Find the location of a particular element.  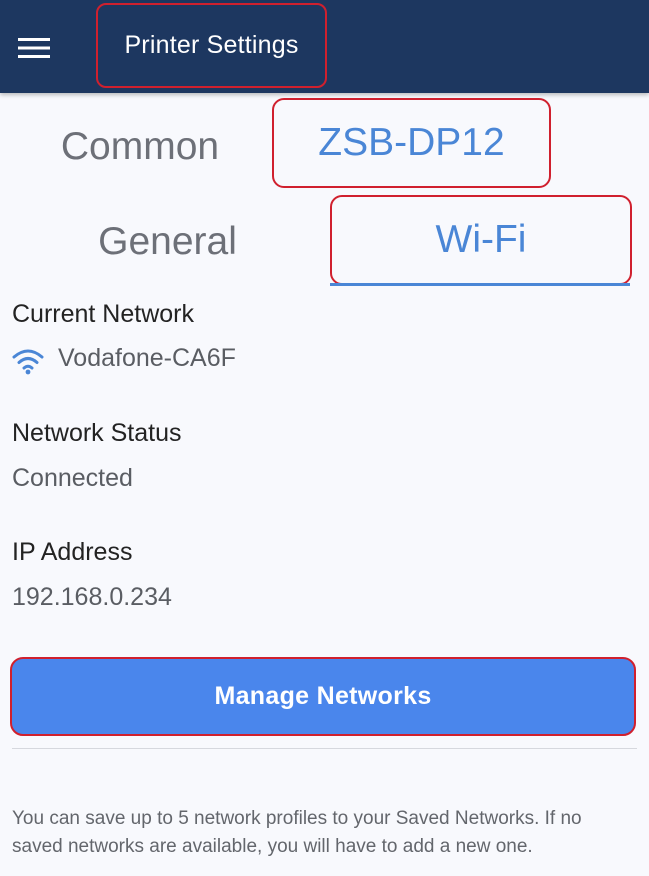

tab-common: Common is located at coordinates (140, 147).